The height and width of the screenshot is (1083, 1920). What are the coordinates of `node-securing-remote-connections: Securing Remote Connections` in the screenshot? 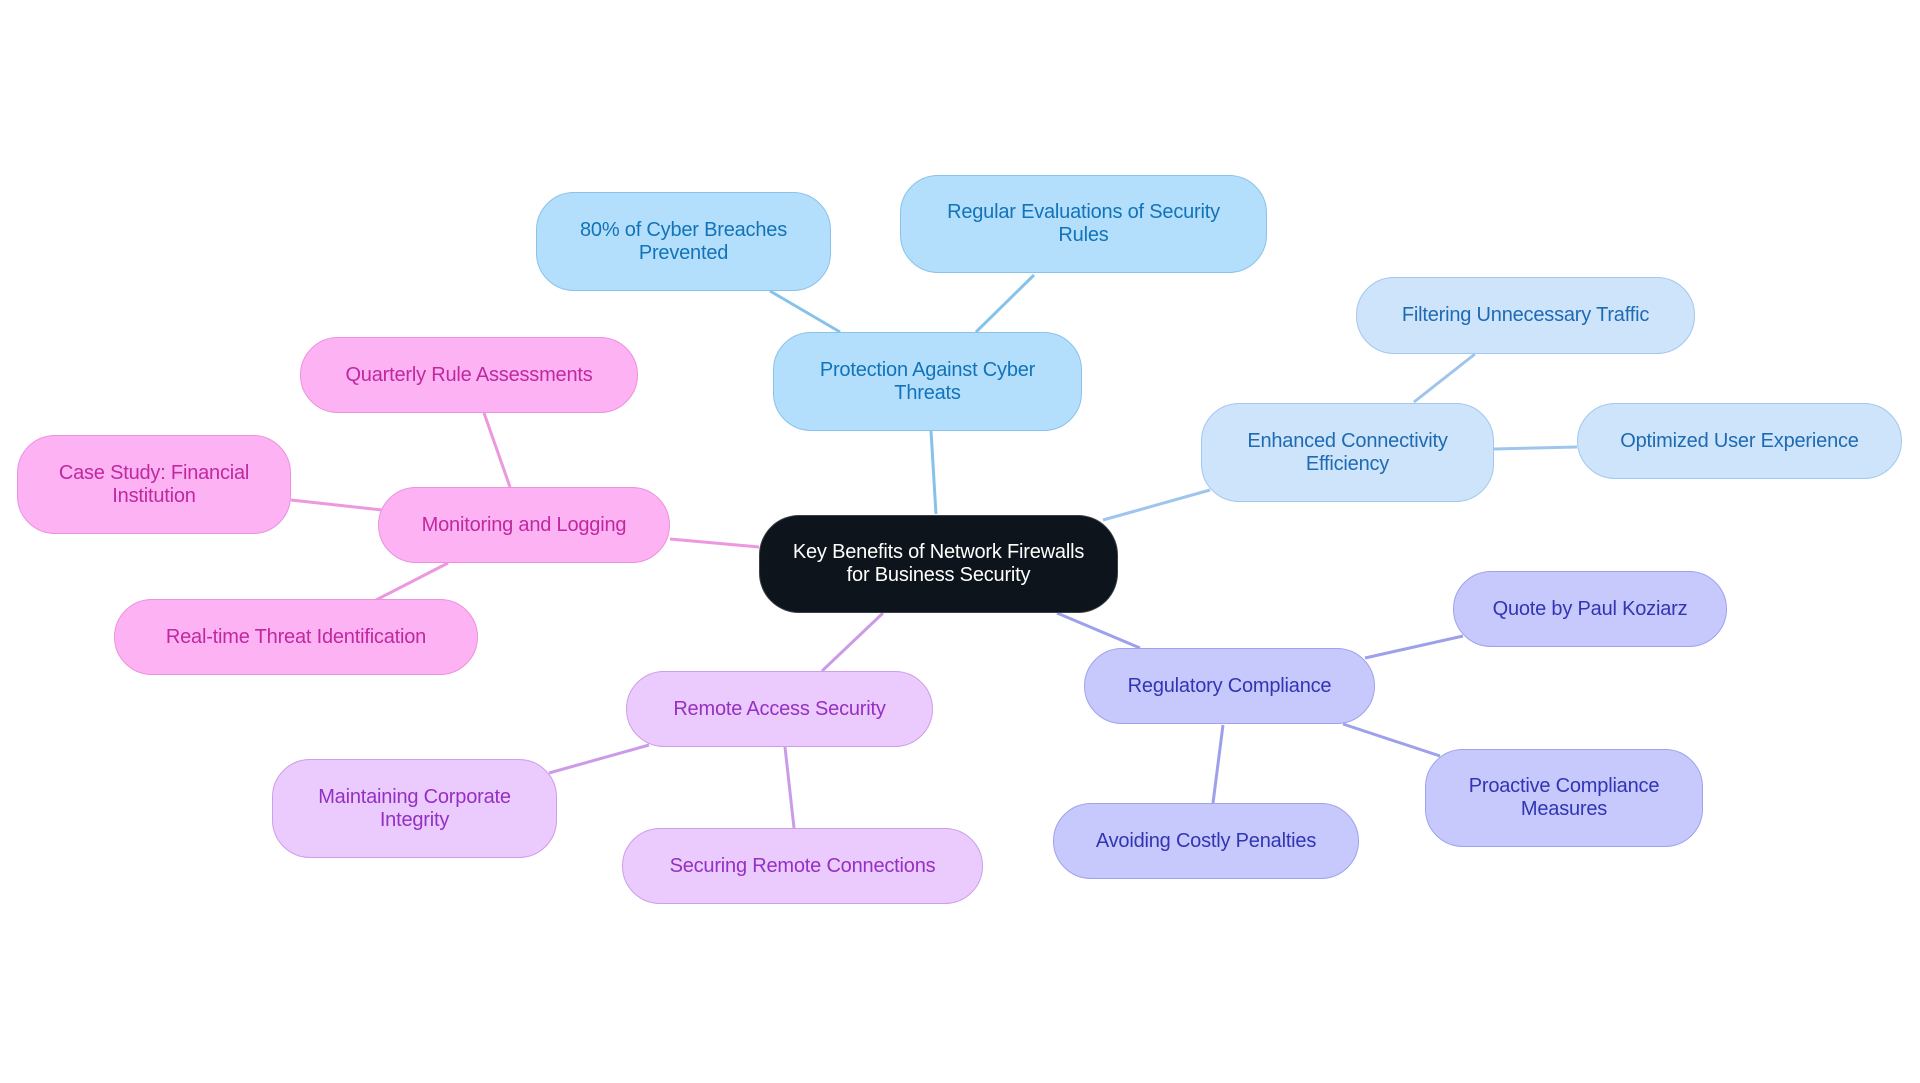 It's located at (802, 866).